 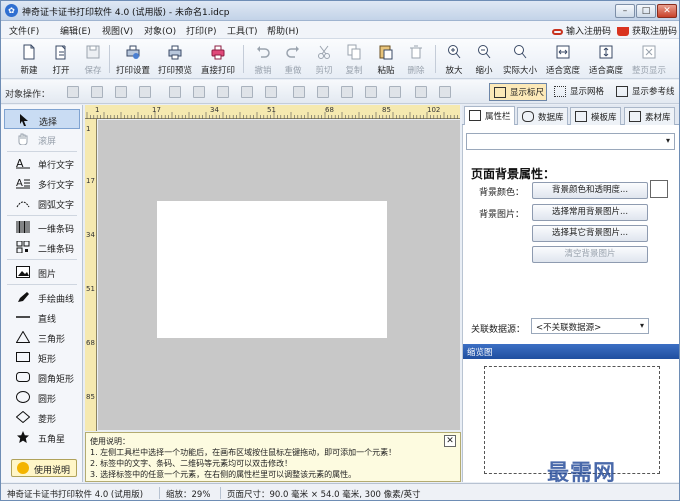 What do you see at coordinates (199, 92) in the screenshot?
I see `align-center-icon` at bounding box center [199, 92].